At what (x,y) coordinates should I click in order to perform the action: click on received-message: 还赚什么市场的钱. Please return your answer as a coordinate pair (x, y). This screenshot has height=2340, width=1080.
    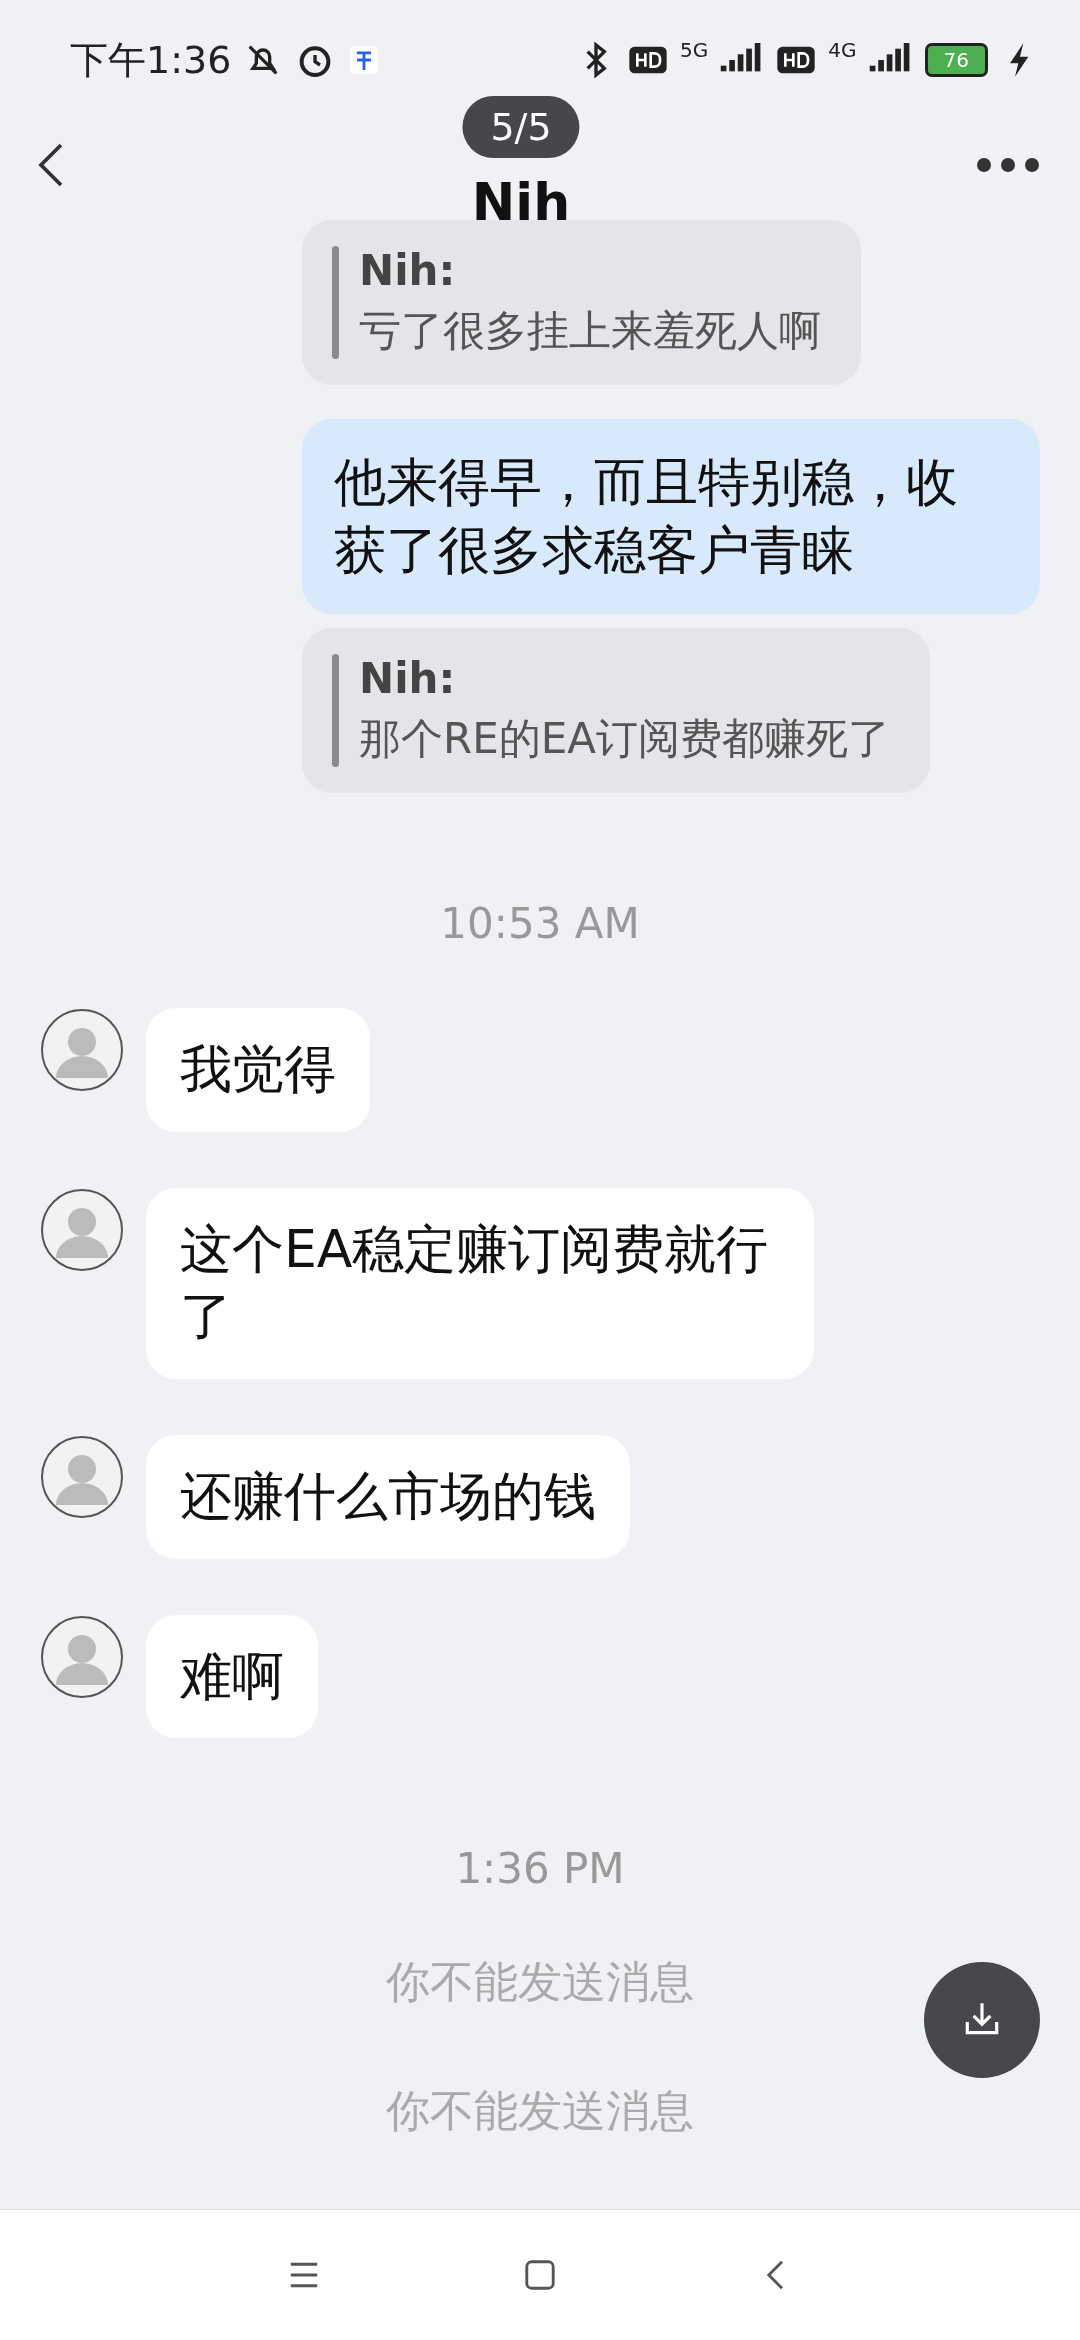
    Looking at the image, I should click on (388, 1496).